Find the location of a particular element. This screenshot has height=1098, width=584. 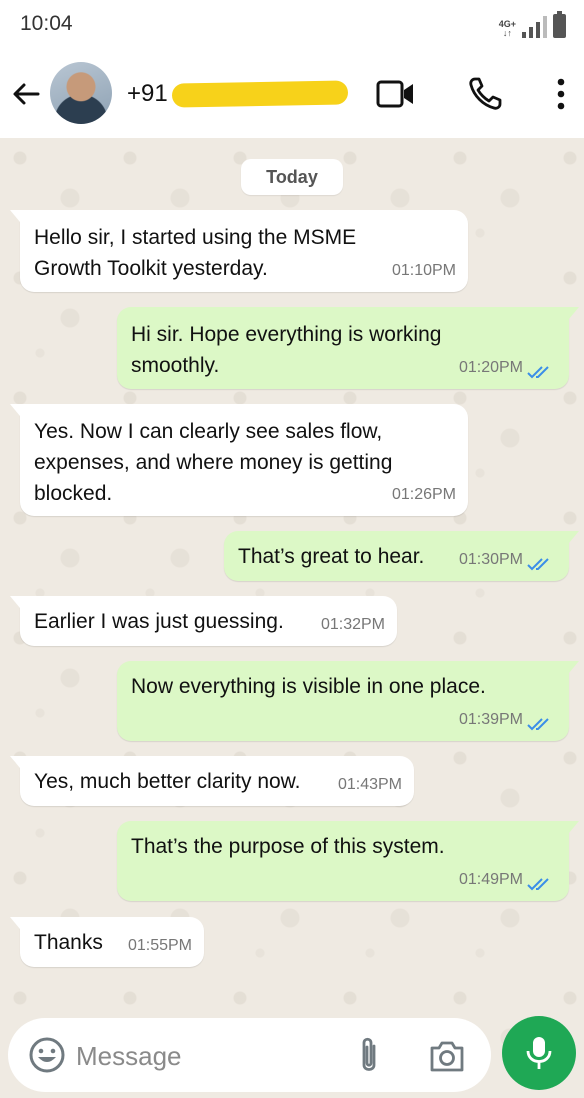

message-time: 01:55PM is located at coordinates (159, 945).